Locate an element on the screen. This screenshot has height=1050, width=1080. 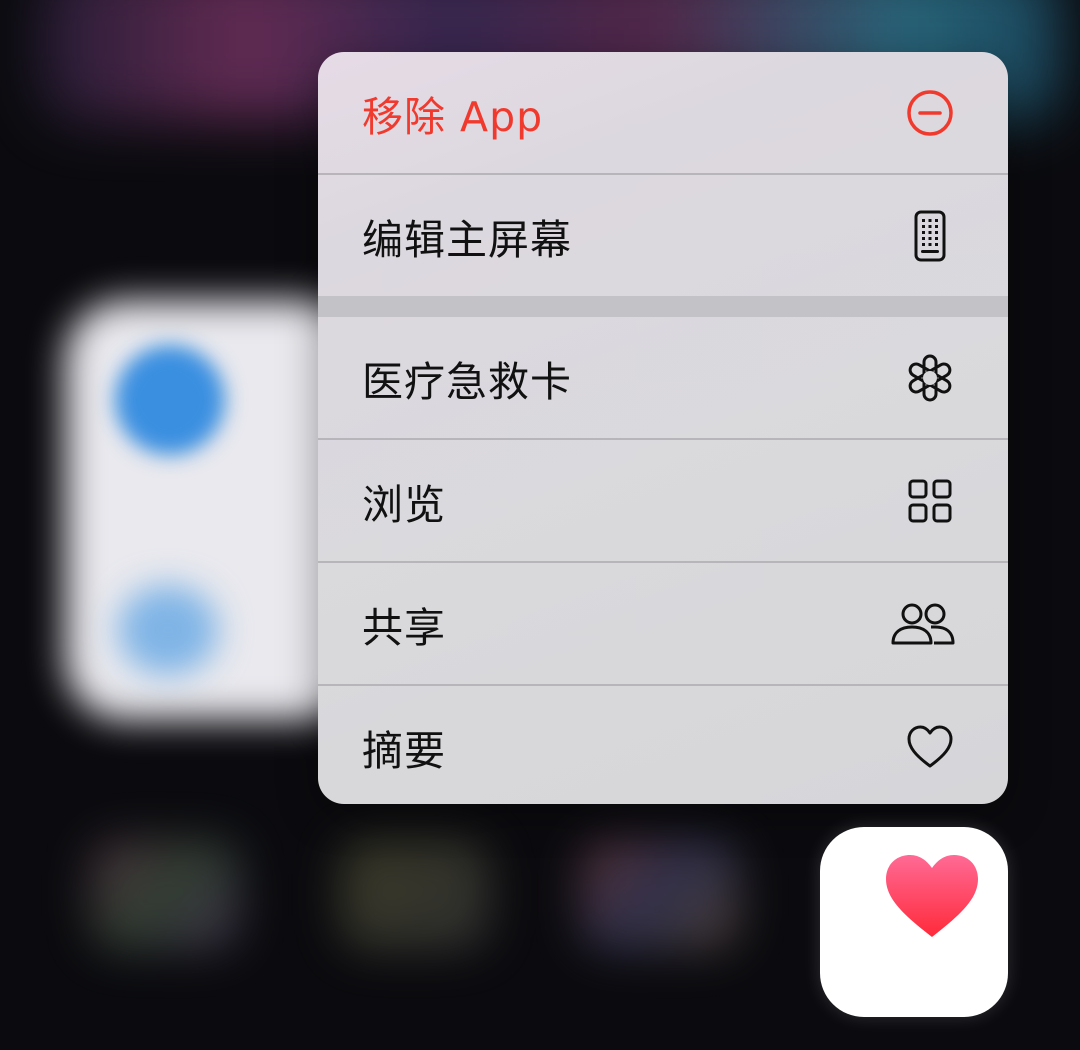
menu-item-label: 编辑主屏幕 is located at coordinates (467, 239).